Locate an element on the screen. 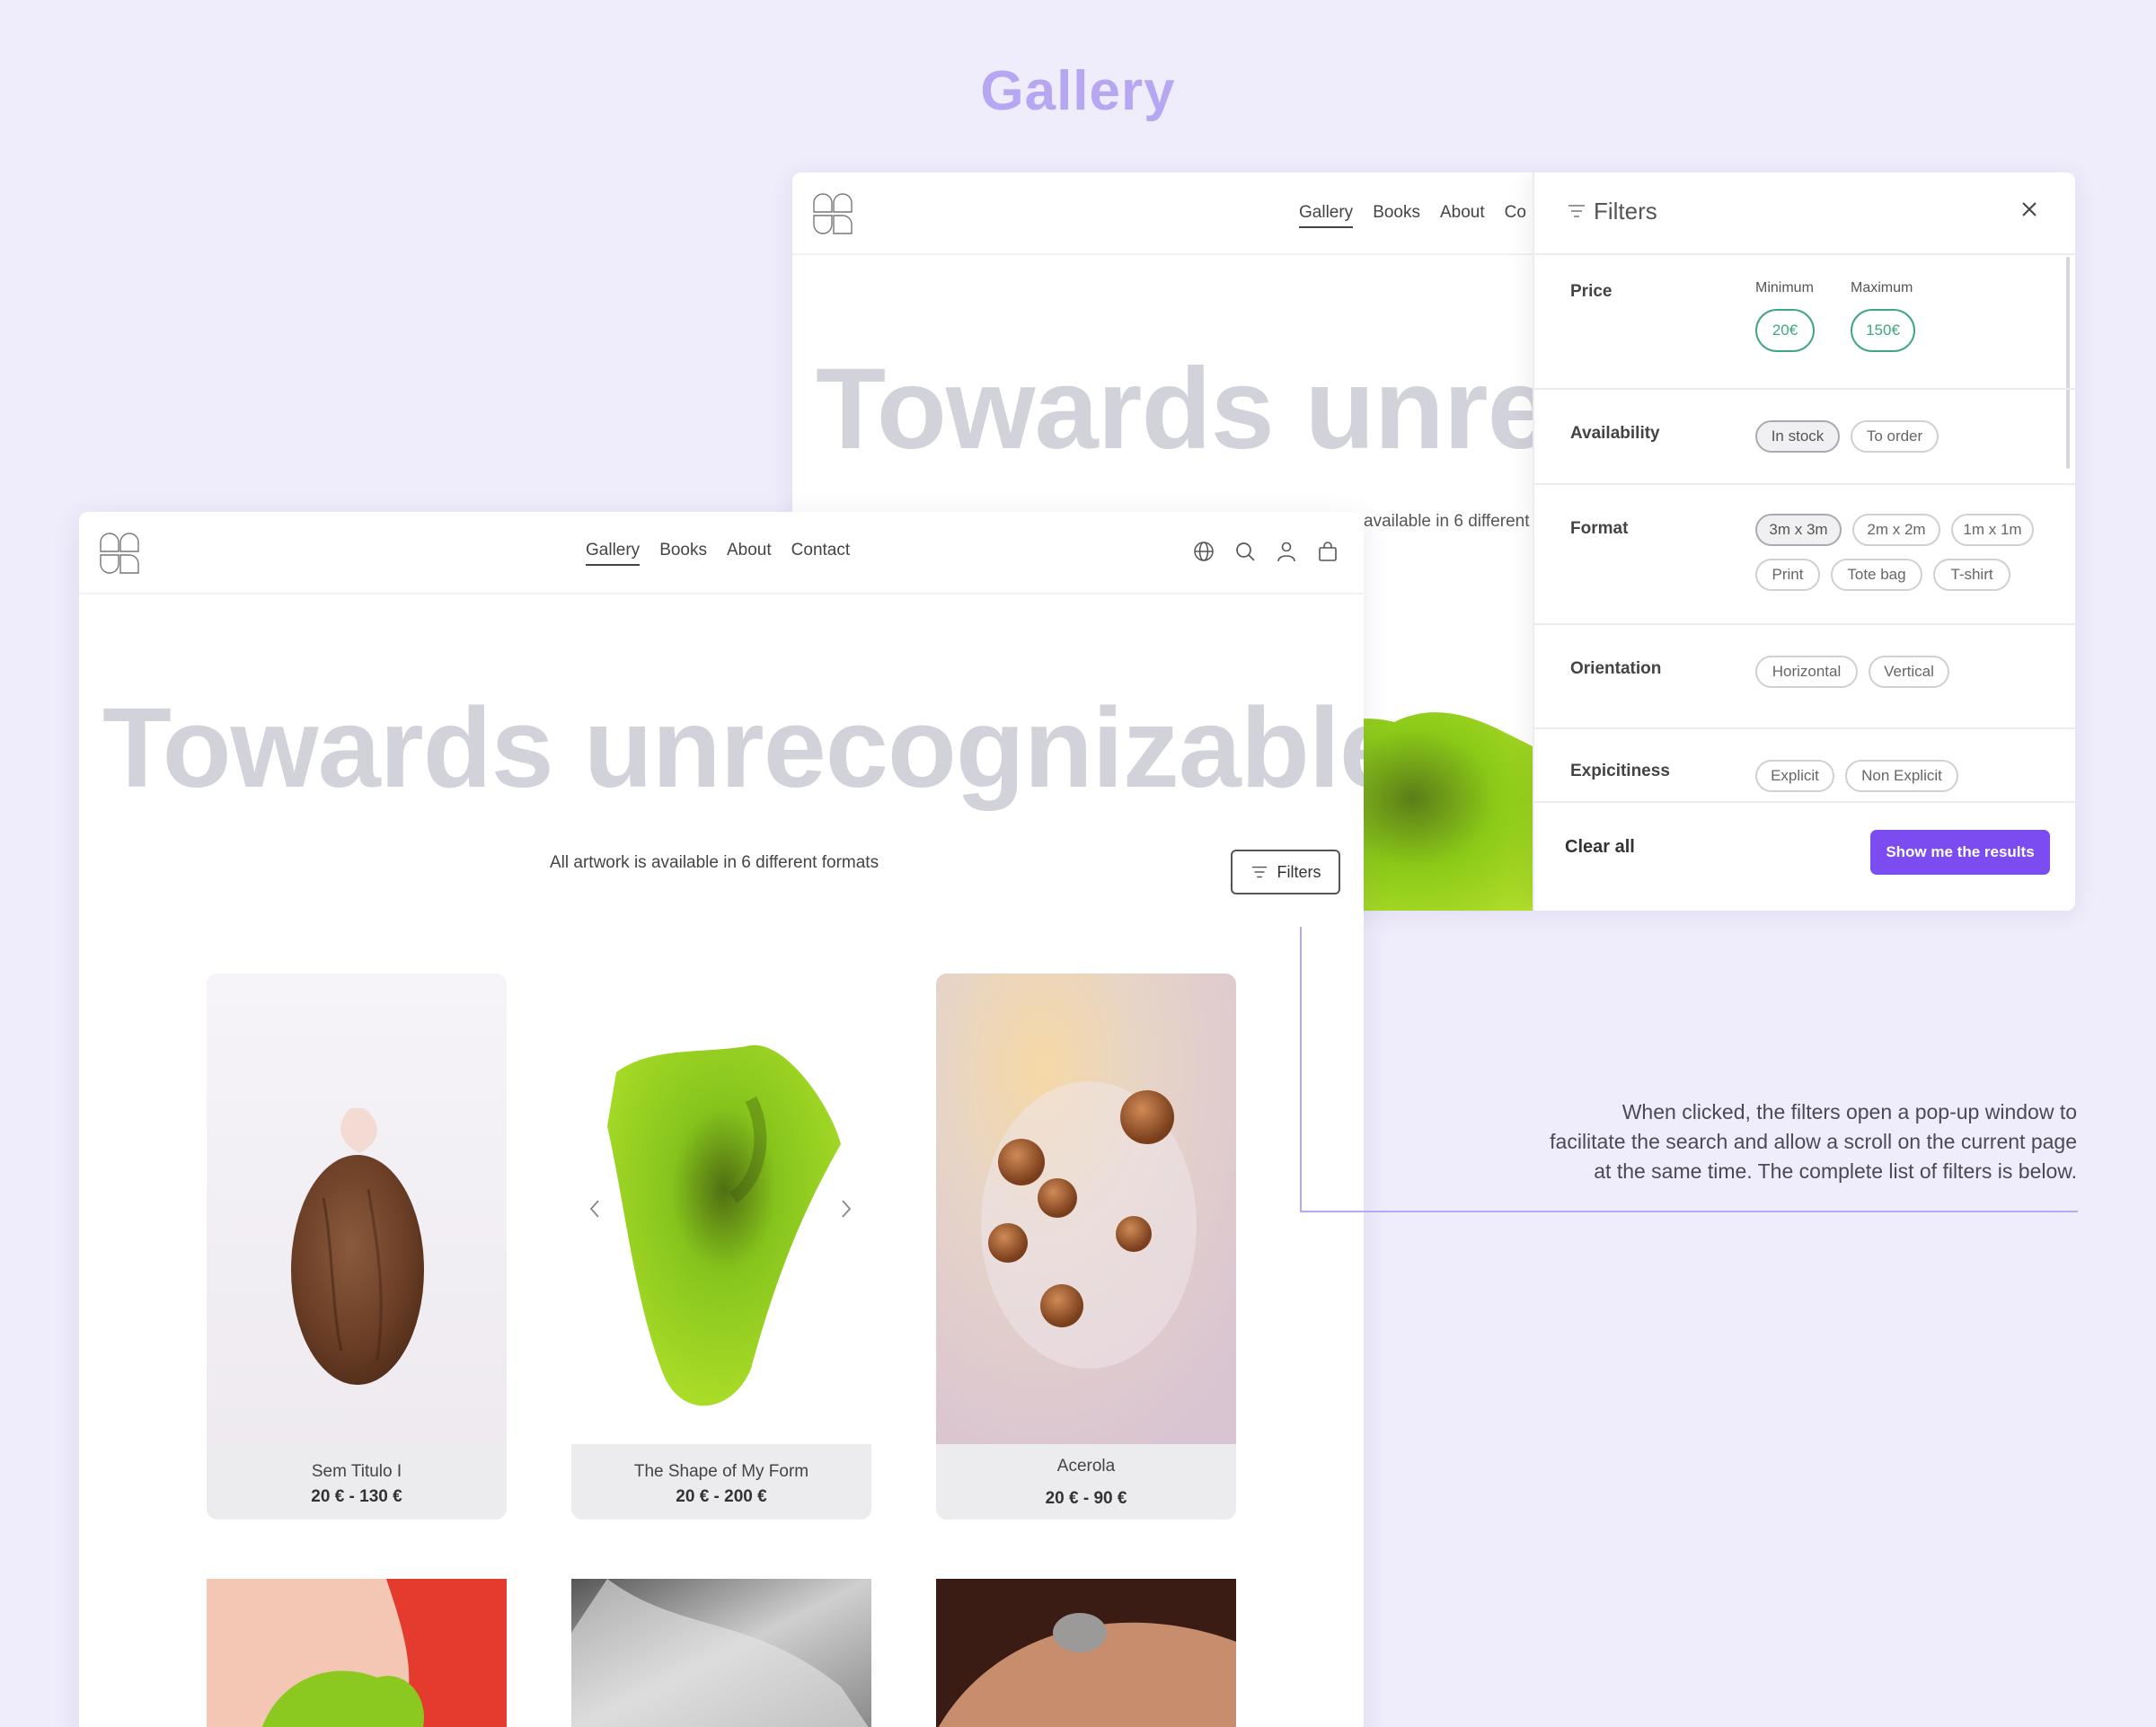 This screenshot has width=2156, height=1727. orientation-section: Orientation Horizontal Vertical is located at coordinates (1805, 677).